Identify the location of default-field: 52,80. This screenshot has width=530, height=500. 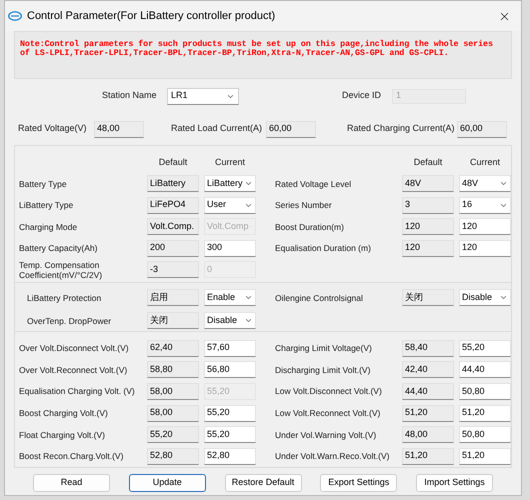
(173, 456).